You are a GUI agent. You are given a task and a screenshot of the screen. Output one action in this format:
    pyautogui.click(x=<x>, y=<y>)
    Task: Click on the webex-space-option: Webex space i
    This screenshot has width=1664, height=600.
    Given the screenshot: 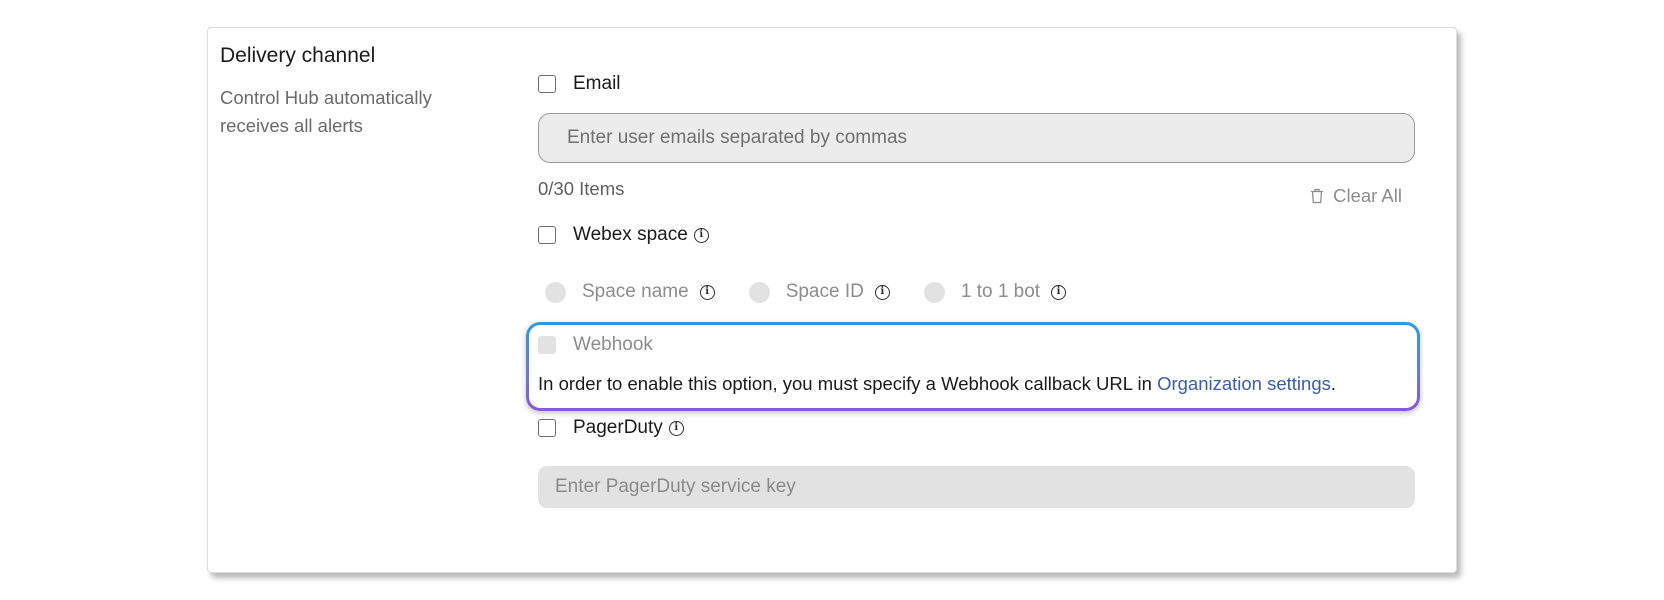 What is the action you would take?
    pyautogui.click(x=623, y=235)
    